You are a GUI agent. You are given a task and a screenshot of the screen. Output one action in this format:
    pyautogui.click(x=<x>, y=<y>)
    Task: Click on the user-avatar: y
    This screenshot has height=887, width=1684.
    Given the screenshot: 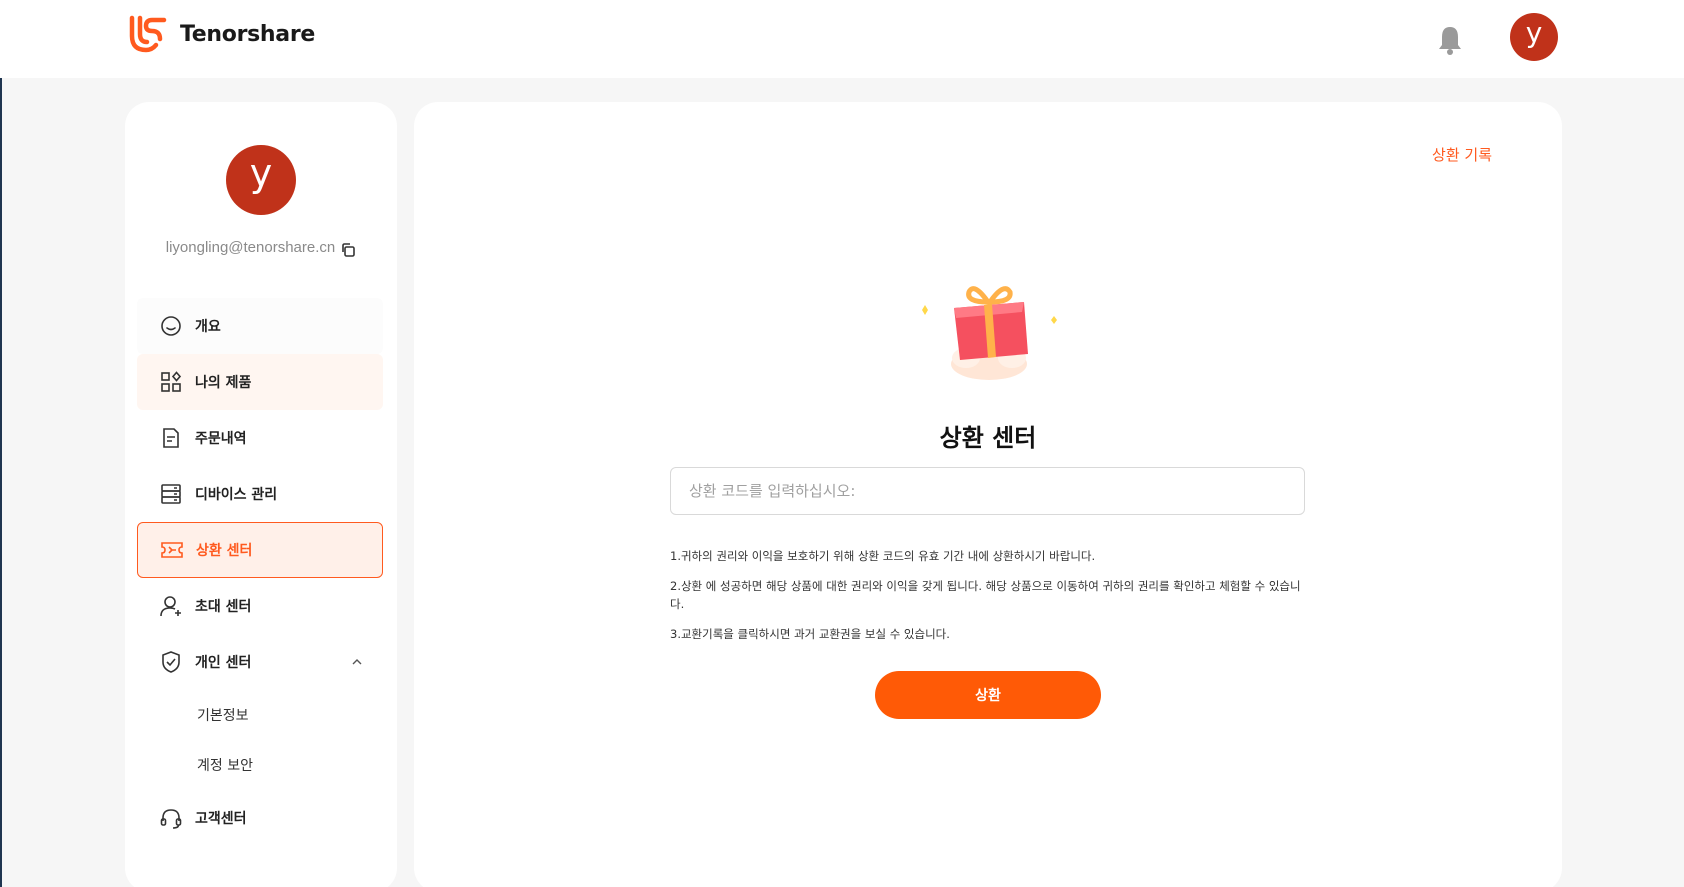 What is the action you would take?
    pyautogui.click(x=1534, y=37)
    